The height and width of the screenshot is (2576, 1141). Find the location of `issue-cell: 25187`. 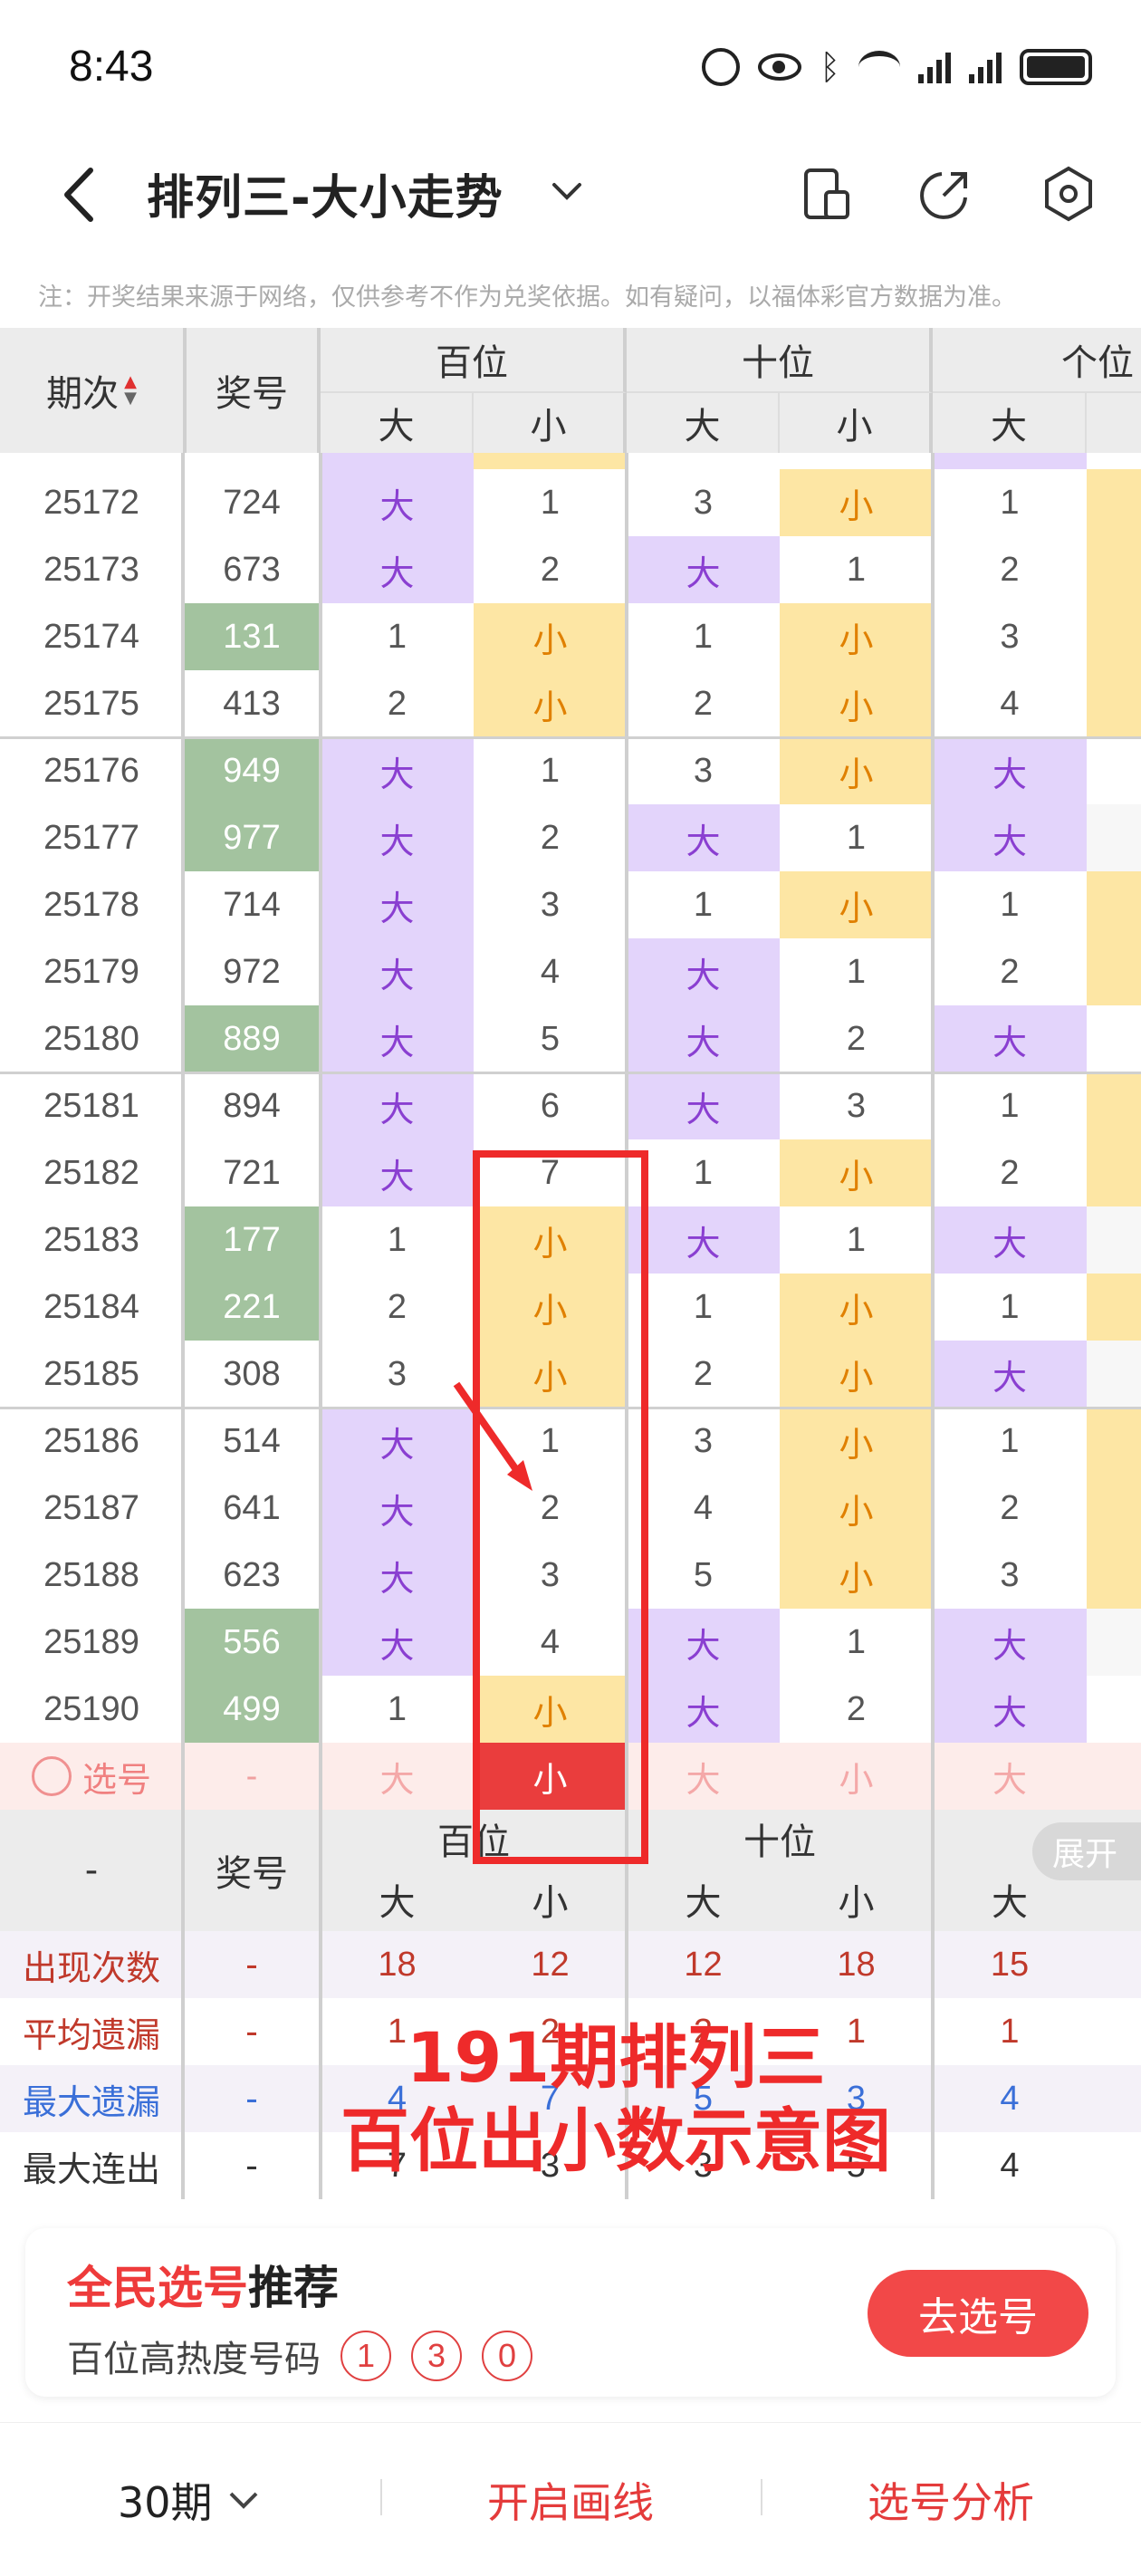

issue-cell: 25187 is located at coordinates (91, 1507).